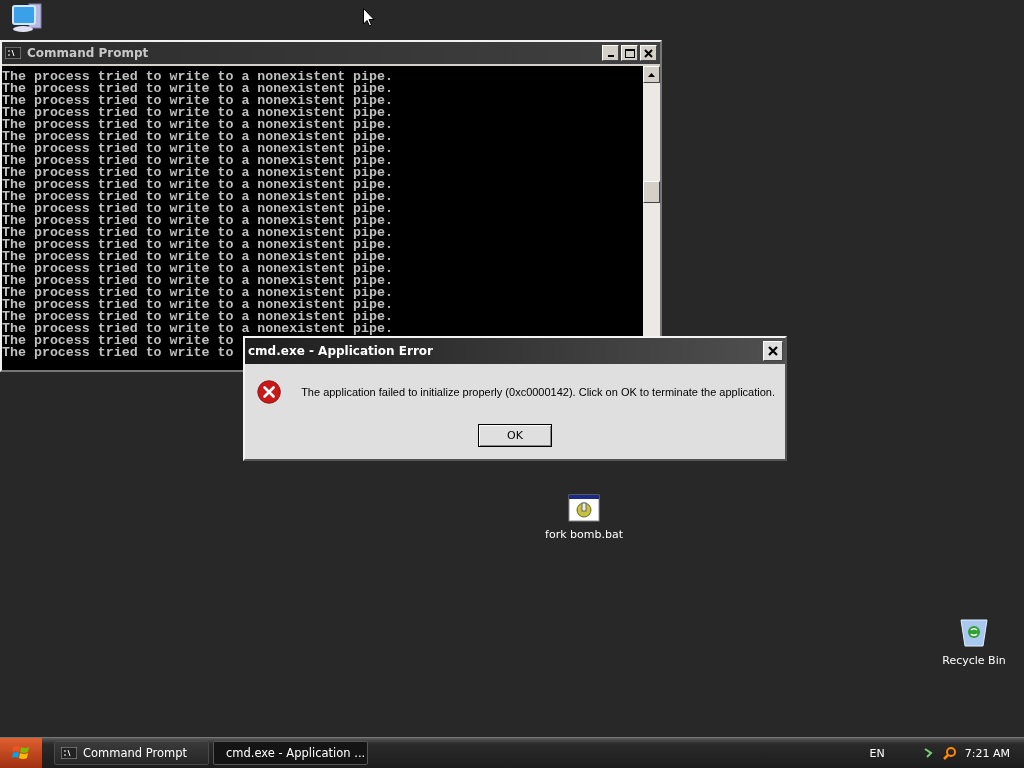  I want to click on computer-icon, so click(28, 18).